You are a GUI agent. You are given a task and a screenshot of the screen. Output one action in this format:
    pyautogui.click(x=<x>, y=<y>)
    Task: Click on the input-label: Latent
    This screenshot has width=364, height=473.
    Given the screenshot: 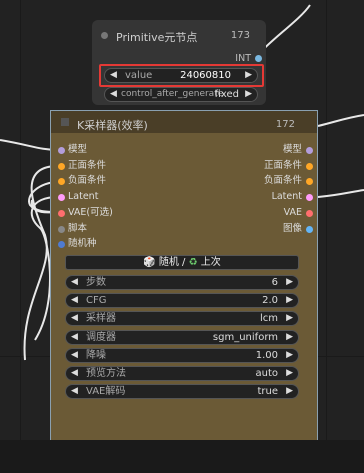 What is the action you would take?
    pyautogui.click(x=83, y=196)
    